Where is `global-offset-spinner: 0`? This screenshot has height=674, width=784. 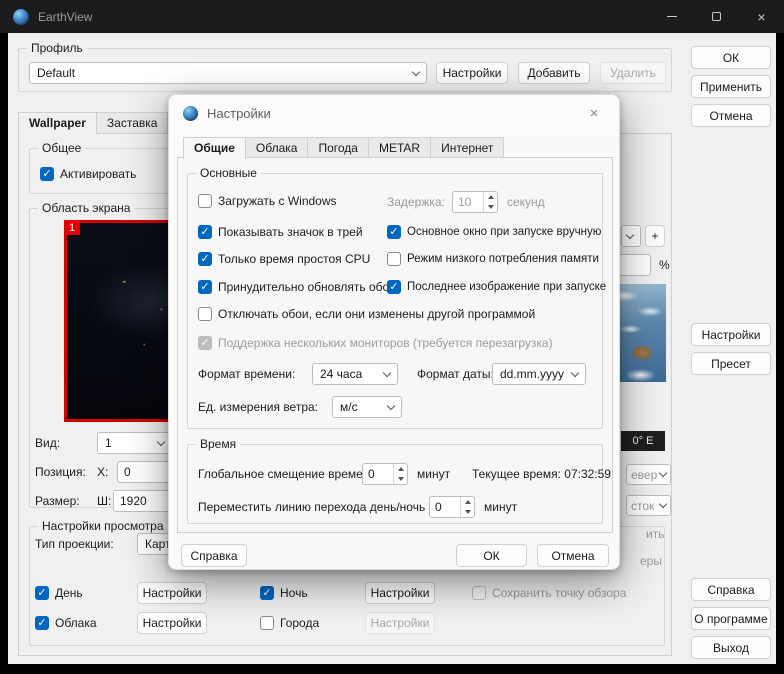 global-offset-spinner: 0 is located at coordinates (385, 474).